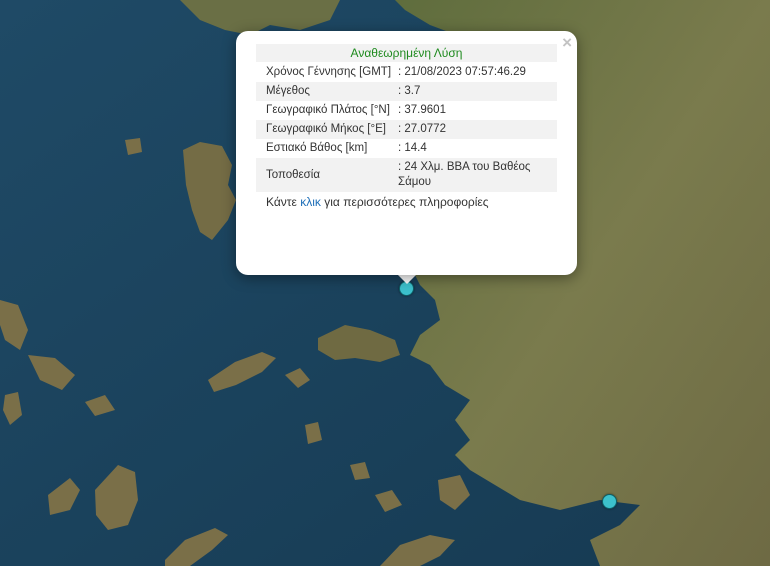 The height and width of the screenshot is (566, 770). Describe the element at coordinates (317, 148) in the screenshot. I see `label-depth: Εστιακό Βάθος [km]` at that location.